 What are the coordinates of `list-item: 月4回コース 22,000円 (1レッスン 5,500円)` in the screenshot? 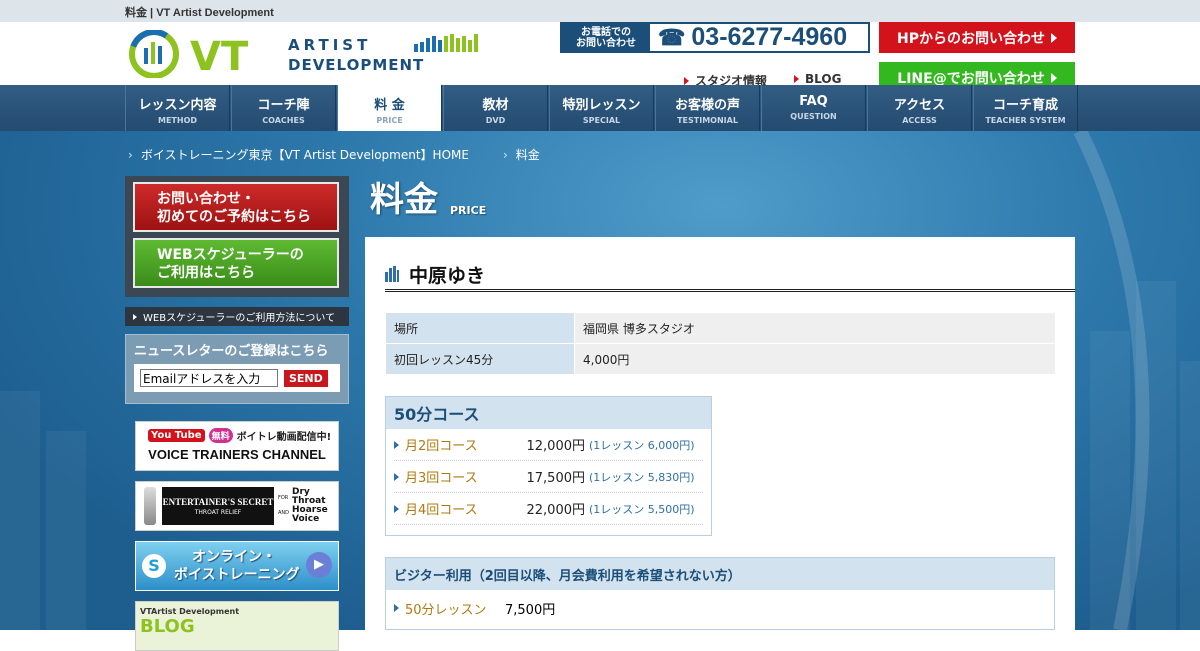 It's located at (548, 509).